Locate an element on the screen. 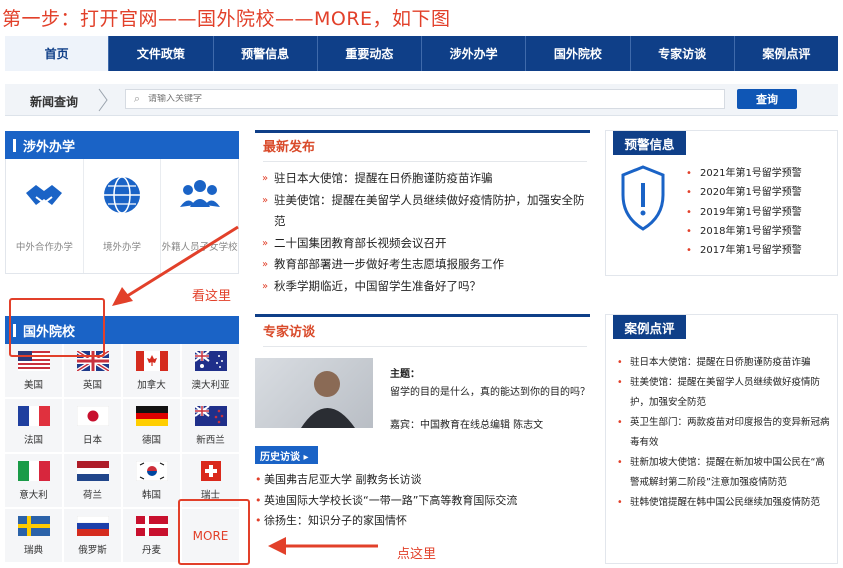 The image size is (843, 568). search-box: ⌕ is located at coordinates (425, 99).